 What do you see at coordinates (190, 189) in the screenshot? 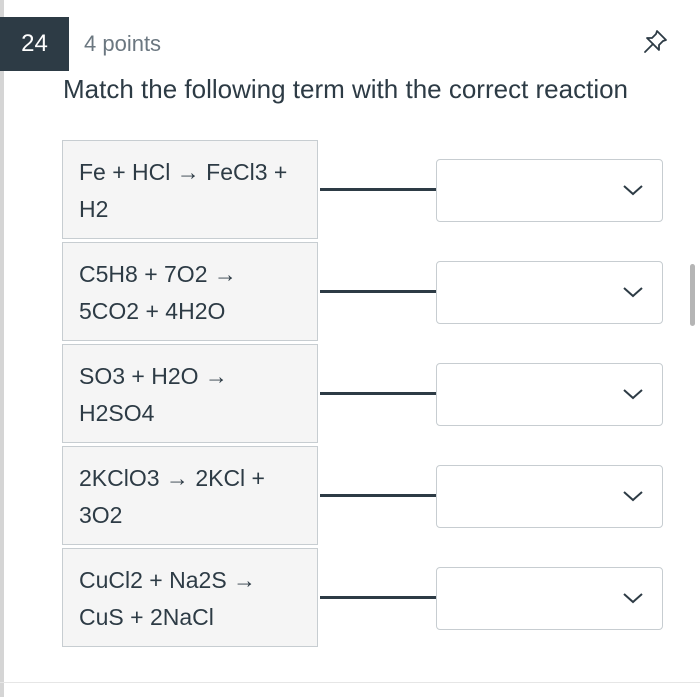
I see `match-term: Fe + HCl → FeCl3 + H2` at bounding box center [190, 189].